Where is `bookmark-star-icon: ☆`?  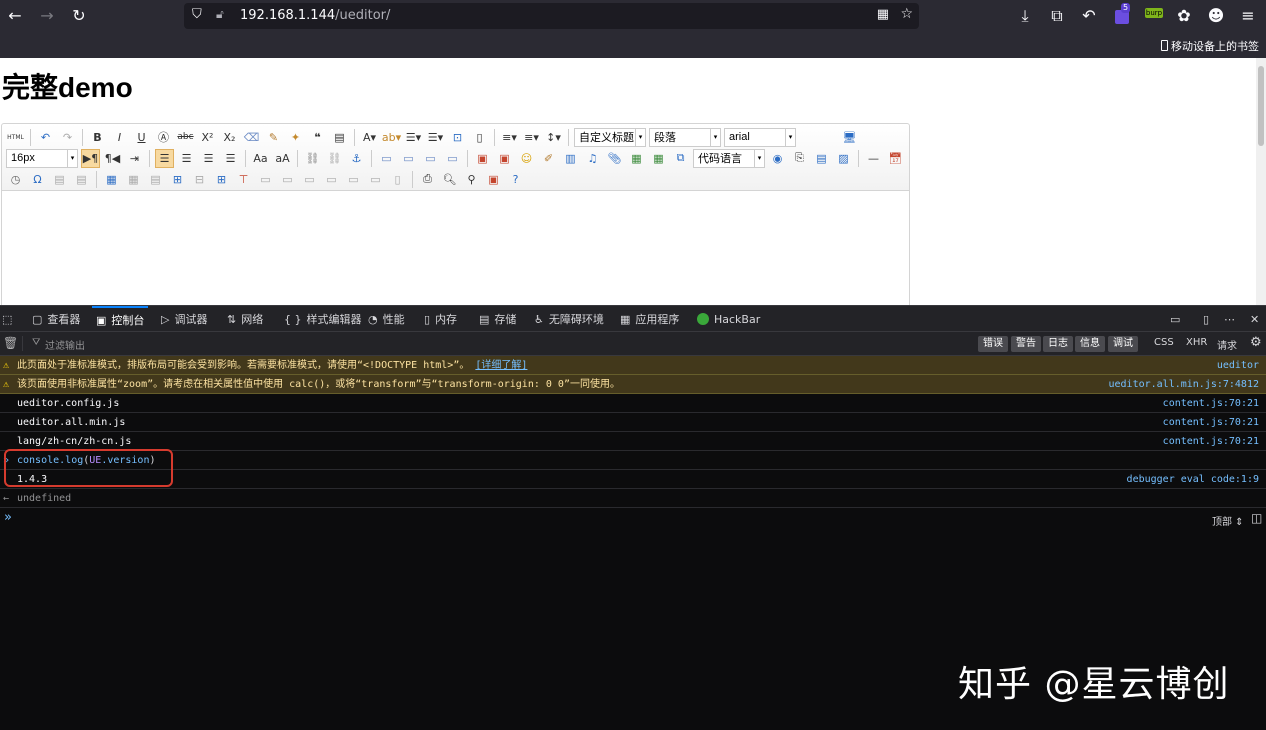
bookmark-star-icon: ☆ is located at coordinates (906, 14).